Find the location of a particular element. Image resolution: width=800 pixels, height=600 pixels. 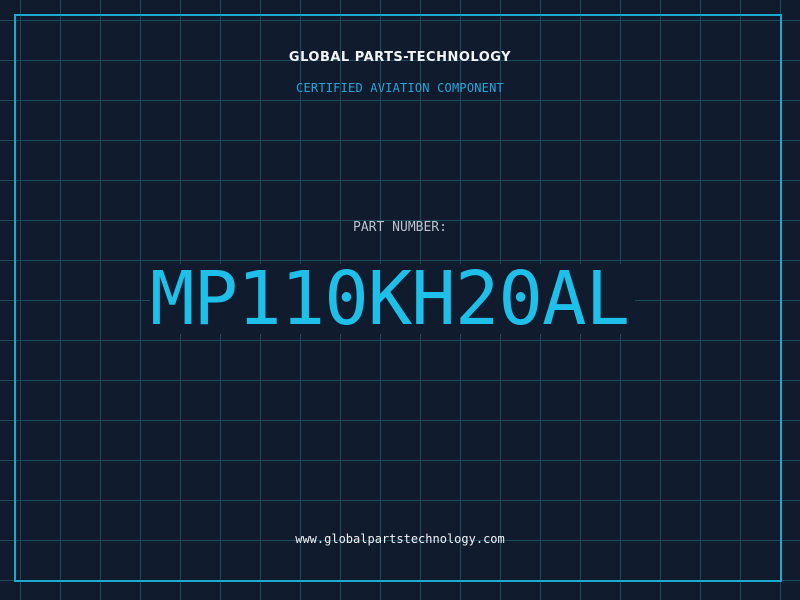

part-number-container: MP110KH20AL is located at coordinates (400, 299).